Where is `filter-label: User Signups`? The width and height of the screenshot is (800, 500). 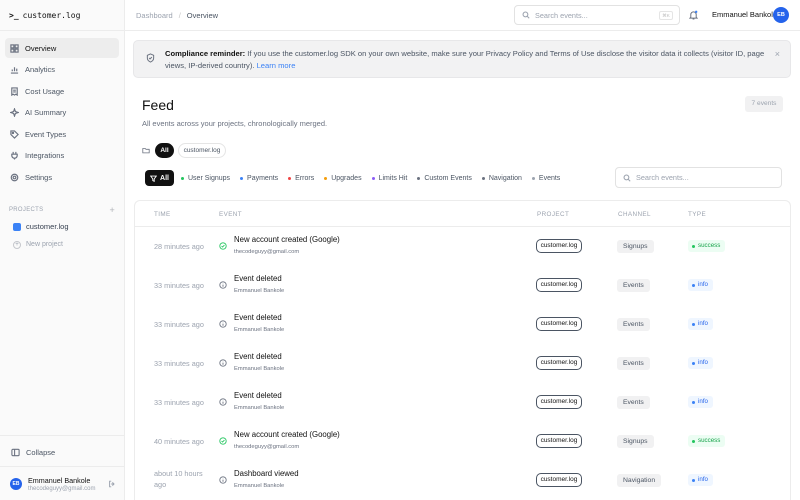 filter-label: User Signups is located at coordinates (209, 178).